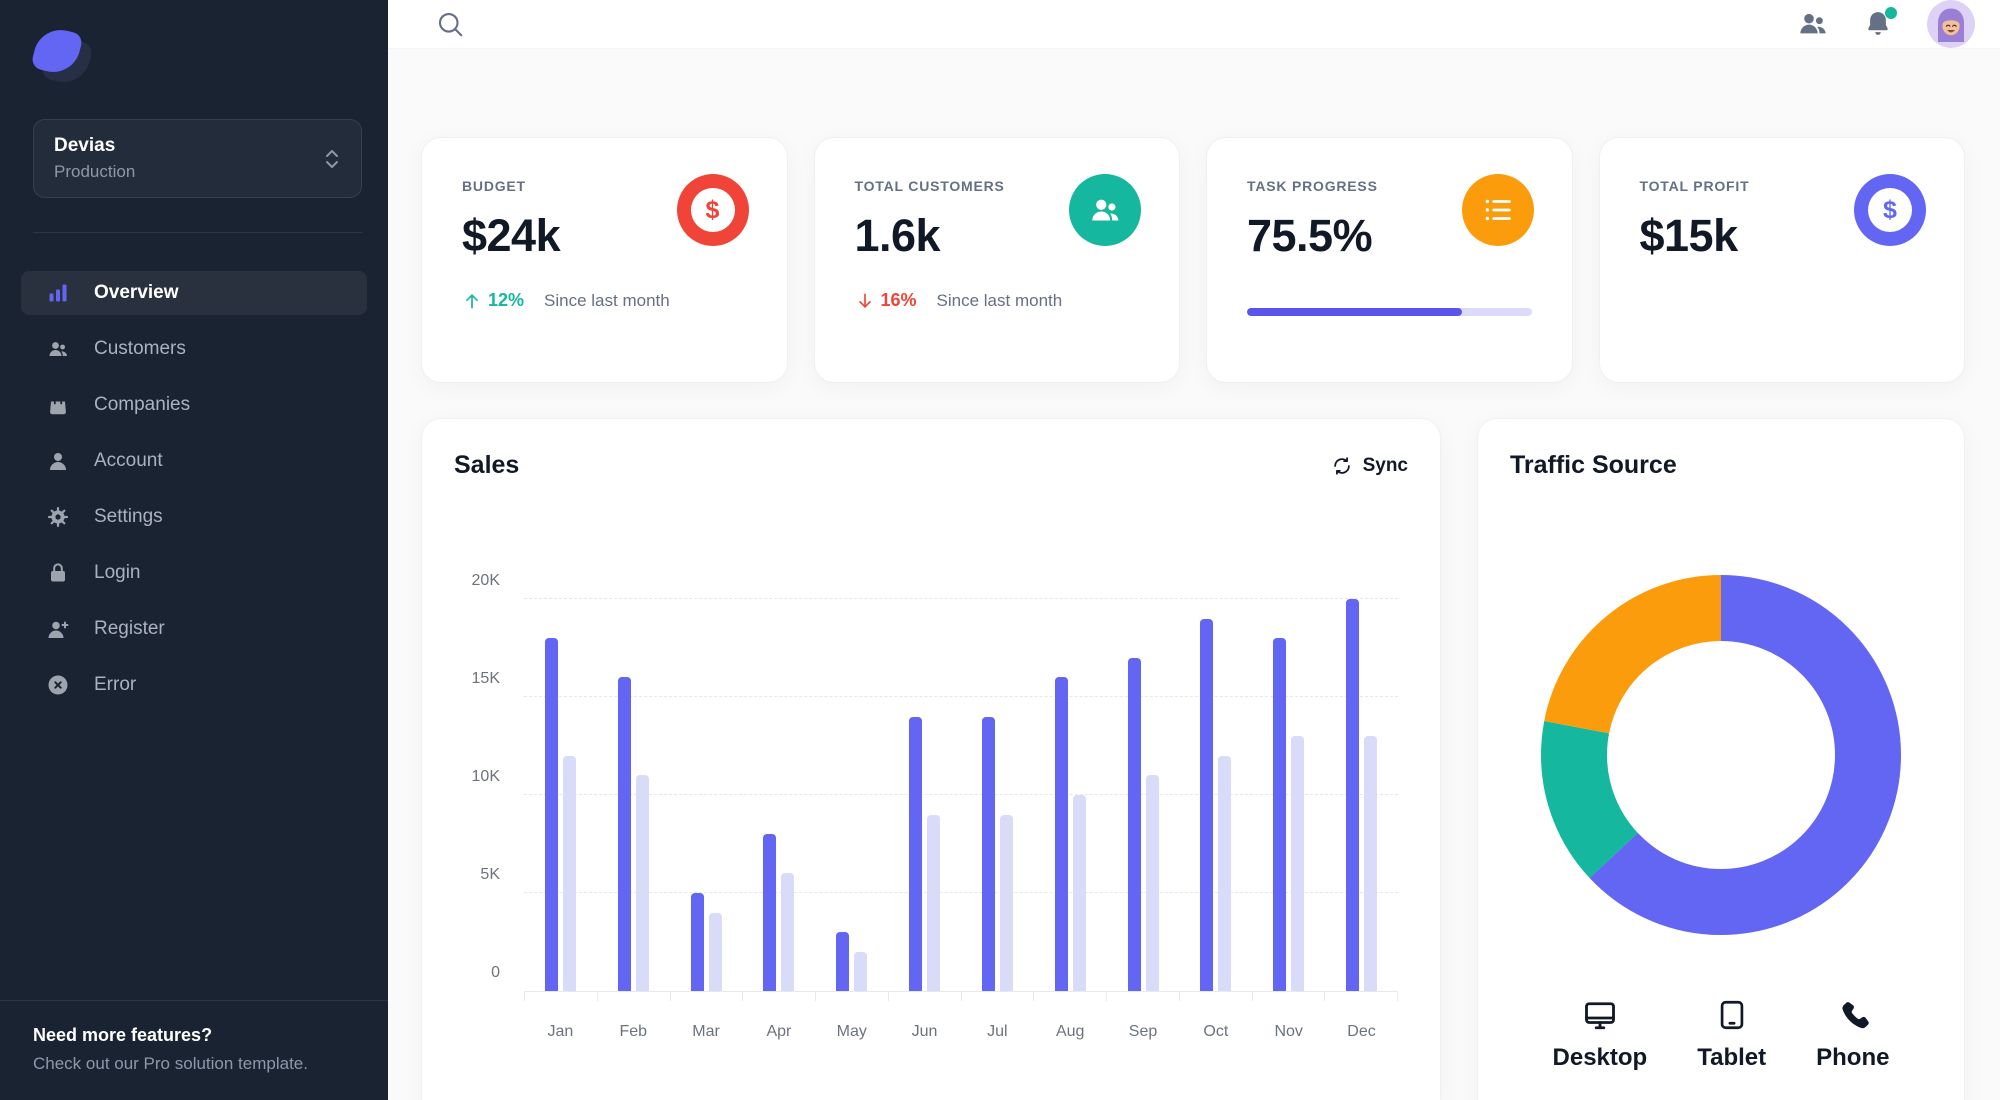  Describe the element at coordinates (1880, 23) in the screenshot. I see `notifications-button` at that location.